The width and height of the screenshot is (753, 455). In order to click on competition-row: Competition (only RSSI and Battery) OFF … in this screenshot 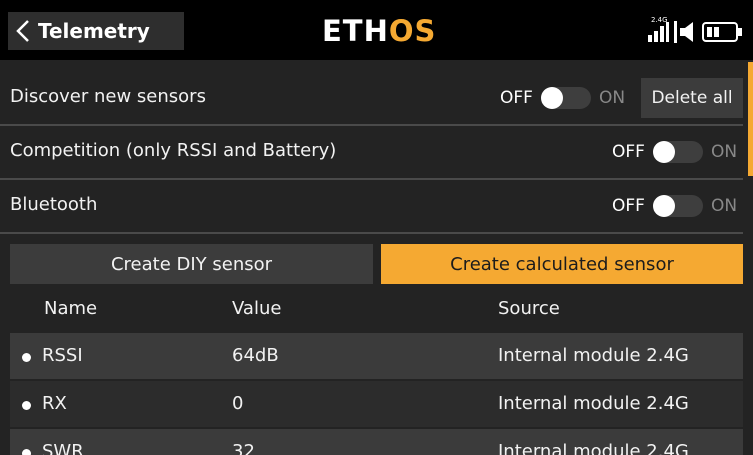, I will do `click(371, 153)`.